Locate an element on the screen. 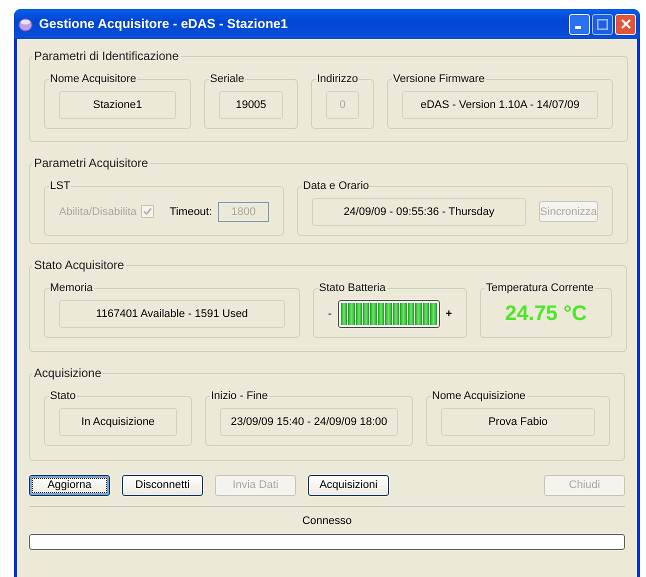 The width and height of the screenshot is (646, 577). check-icon is located at coordinates (147, 211).